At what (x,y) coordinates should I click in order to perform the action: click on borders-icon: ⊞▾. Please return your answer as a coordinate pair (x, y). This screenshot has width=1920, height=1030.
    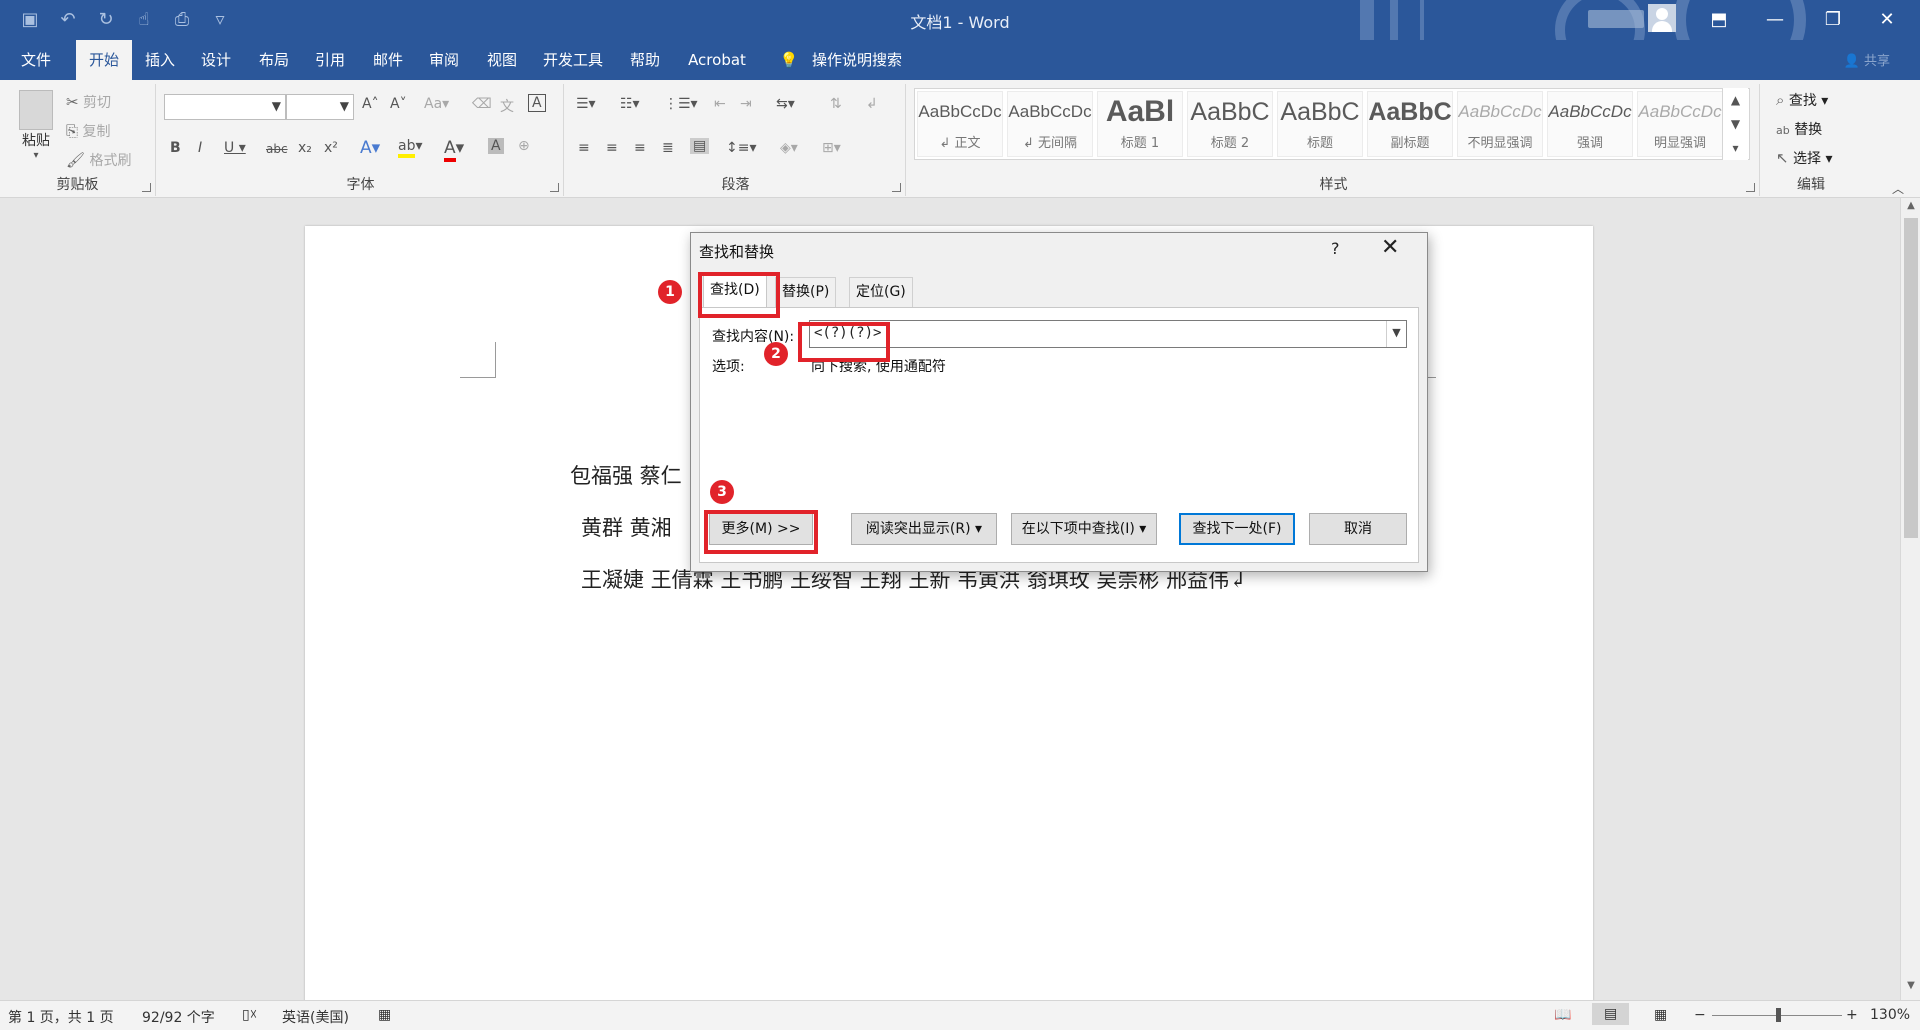
    Looking at the image, I should click on (831, 148).